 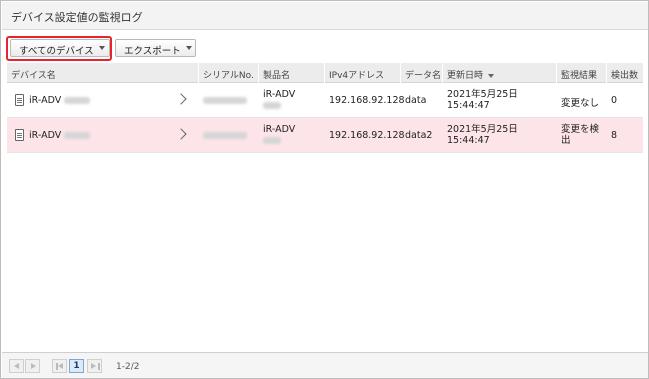 I want to click on column-header-serial-no: シリアルNo., so click(x=229, y=73).